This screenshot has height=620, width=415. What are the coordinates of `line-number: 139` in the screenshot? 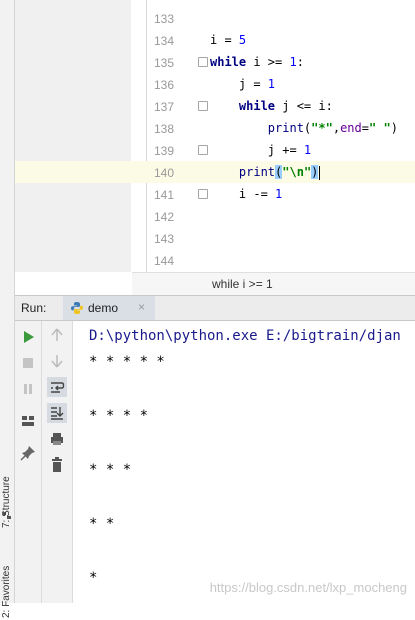 It's located at (163, 151).